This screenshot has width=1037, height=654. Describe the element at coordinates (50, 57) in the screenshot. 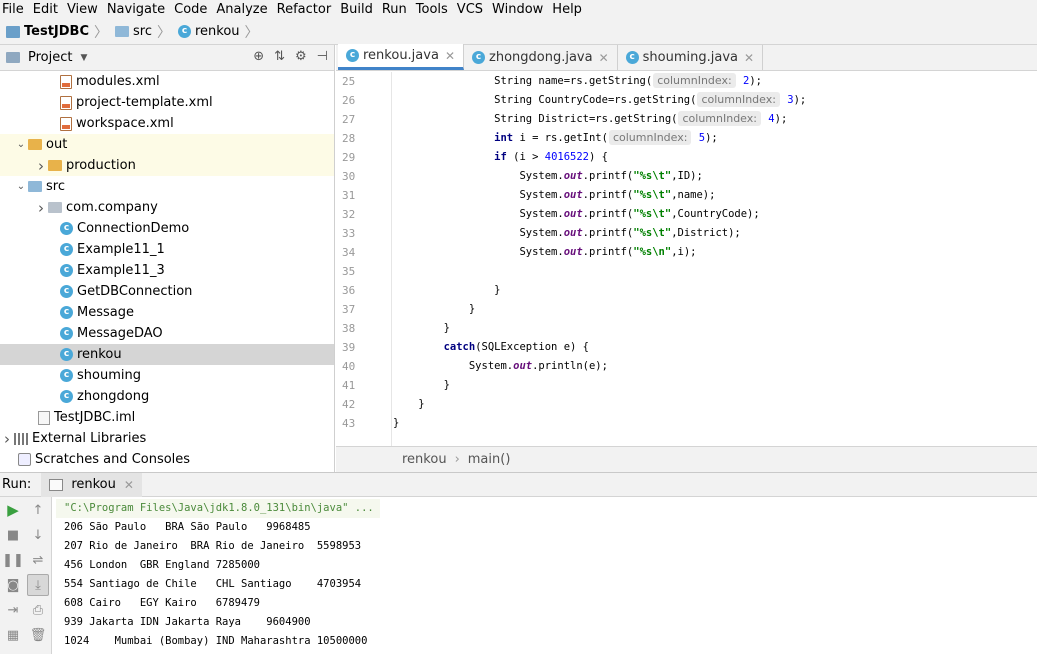

I see `project-view-selector: Project` at that location.